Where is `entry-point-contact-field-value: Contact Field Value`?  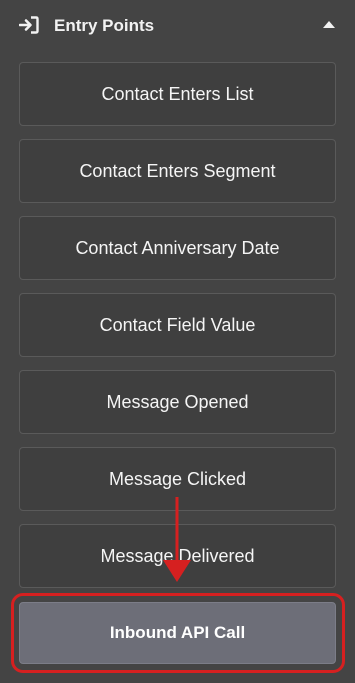 entry-point-contact-field-value: Contact Field Value is located at coordinates (177, 325).